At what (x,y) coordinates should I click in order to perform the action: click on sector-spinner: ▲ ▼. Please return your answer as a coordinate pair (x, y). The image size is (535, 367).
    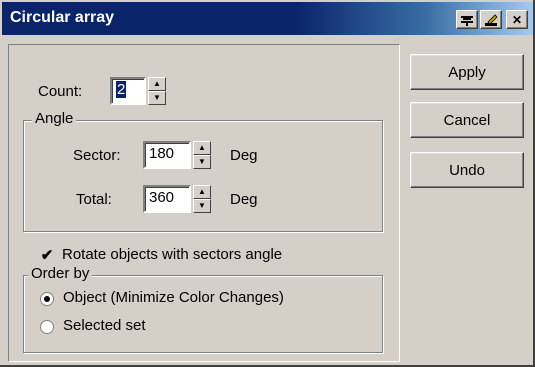
    Looking at the image, I should click on (202, 155).